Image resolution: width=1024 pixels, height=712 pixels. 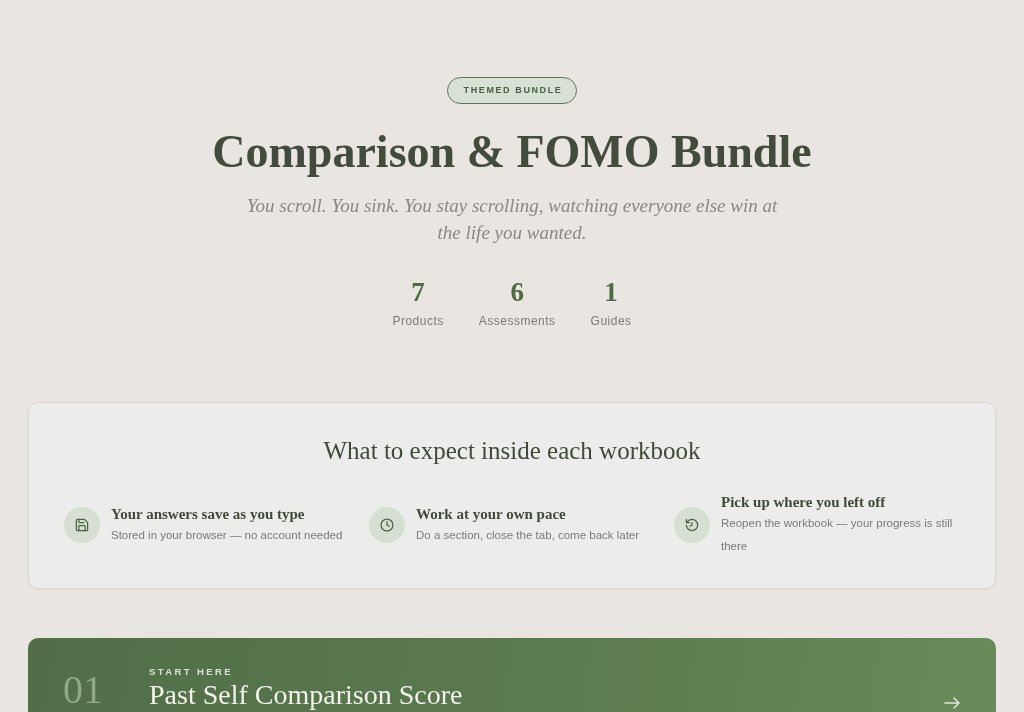 I want to click on bundle-tag: THEMED BUNDLE, so click(x=512, y=90).